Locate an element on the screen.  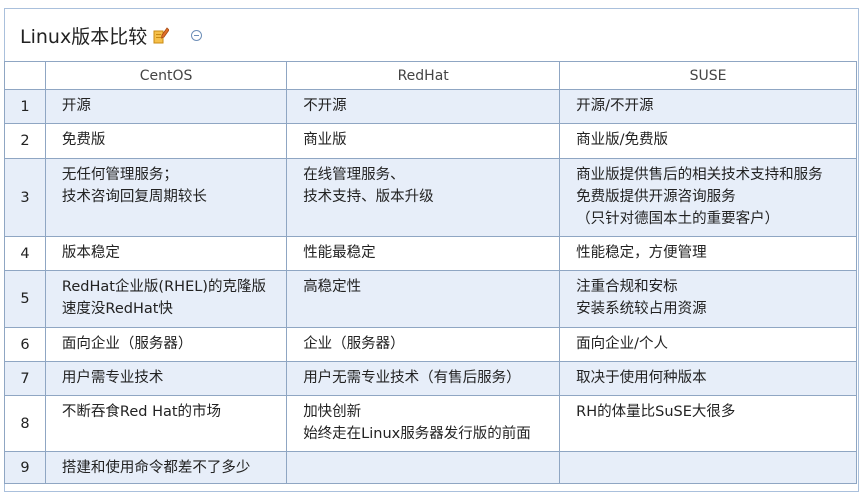
cell-text-line: 取决于使用何种版本 is located at coordinates (641, 378).